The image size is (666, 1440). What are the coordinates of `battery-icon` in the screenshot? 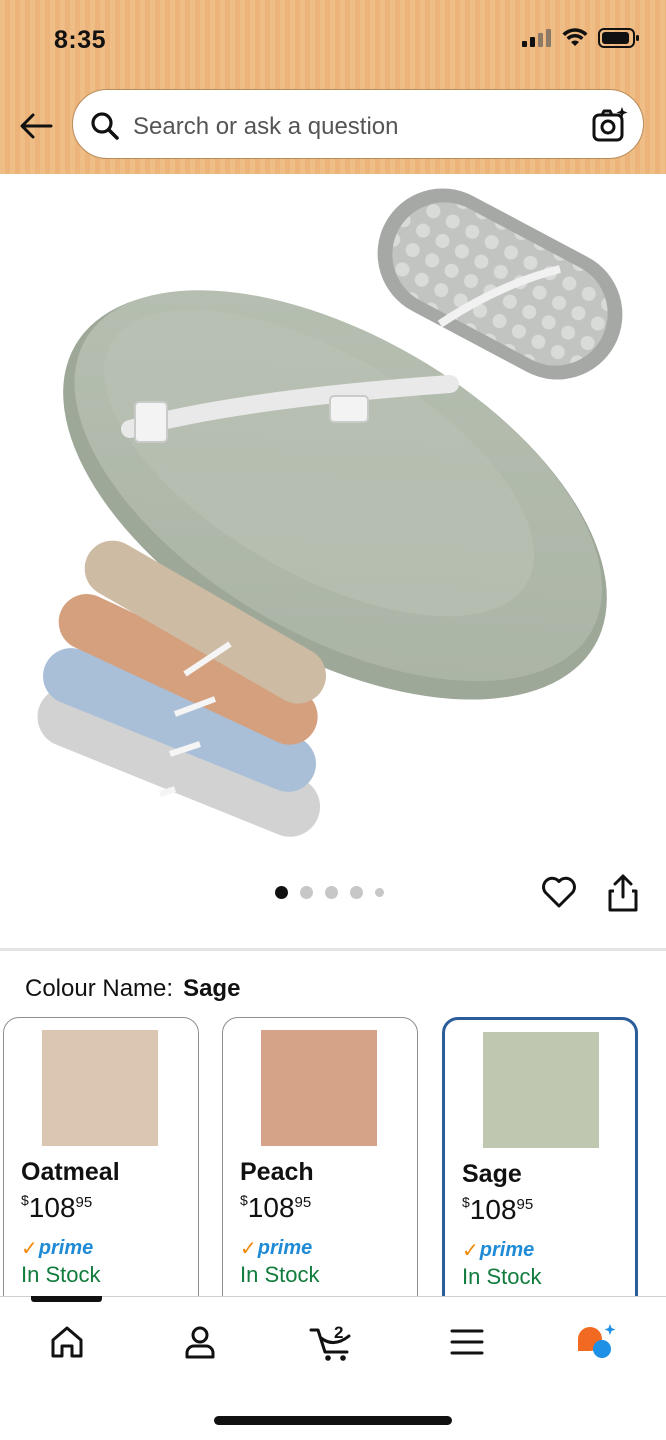 It's located at (618, 38).